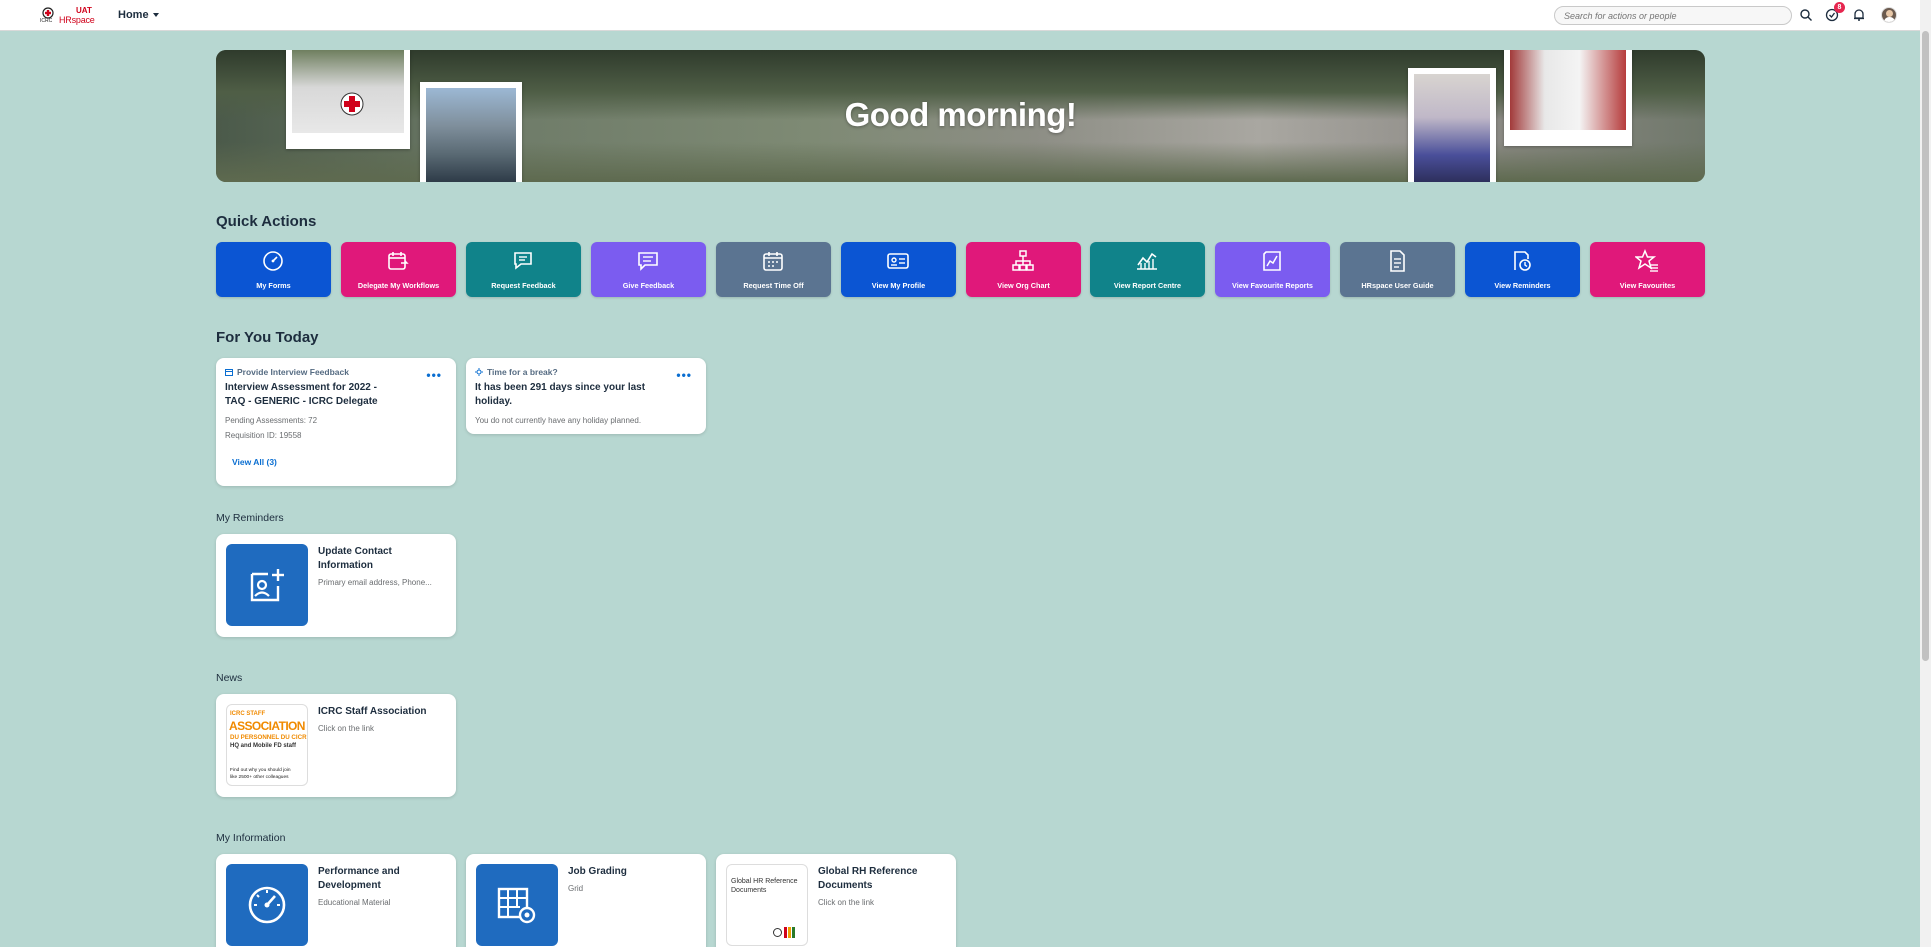 The image size is (1931, 947). Describe the element at coordinates (271, 420) in the screenshot. I see `pending-assessments: Pending Assessments: 72` at that location.